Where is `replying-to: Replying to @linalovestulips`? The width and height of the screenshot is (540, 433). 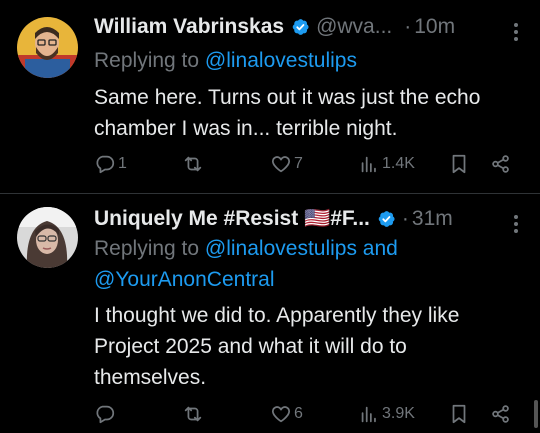
replying-to: Replying to @linalovestulips is located at coordinates (225, 61).